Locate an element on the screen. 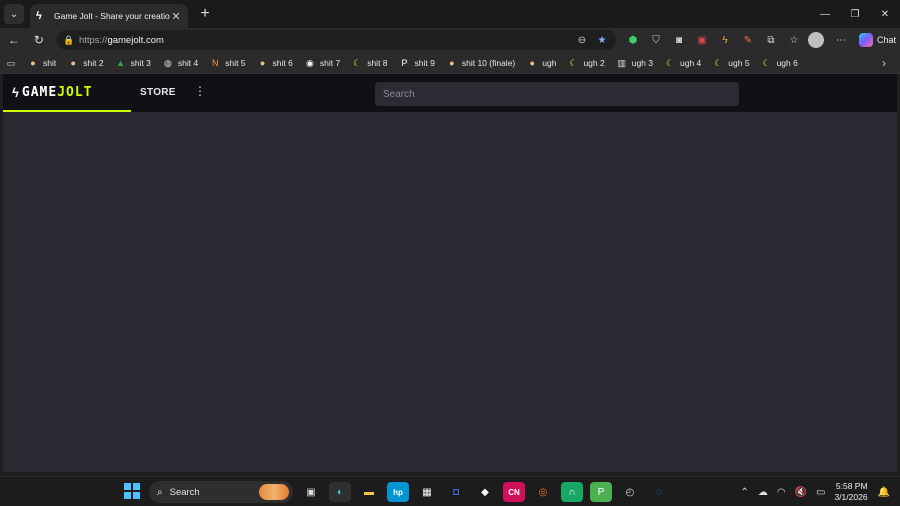 The height and width of the screenshot is (506, 900). favorite-item: ● shit 2 is located at coordinates (86, 62).